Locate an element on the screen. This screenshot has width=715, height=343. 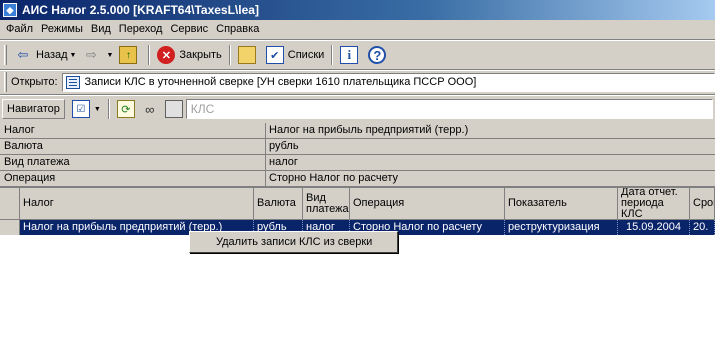
folder-up-icon: ↑ is located at coordinates (128, 55).